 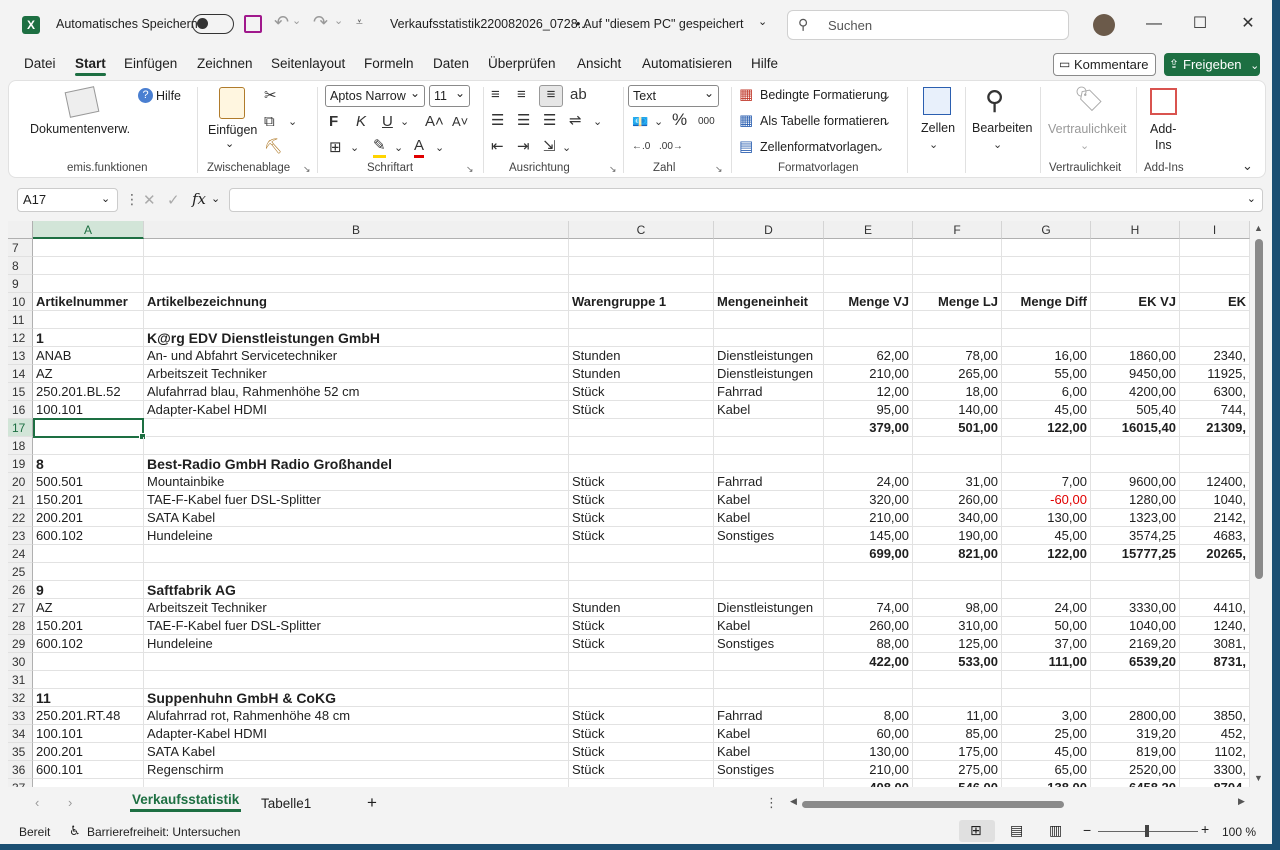 I want to click on cell-G23: 45,00, so click(x=1046, y=536).